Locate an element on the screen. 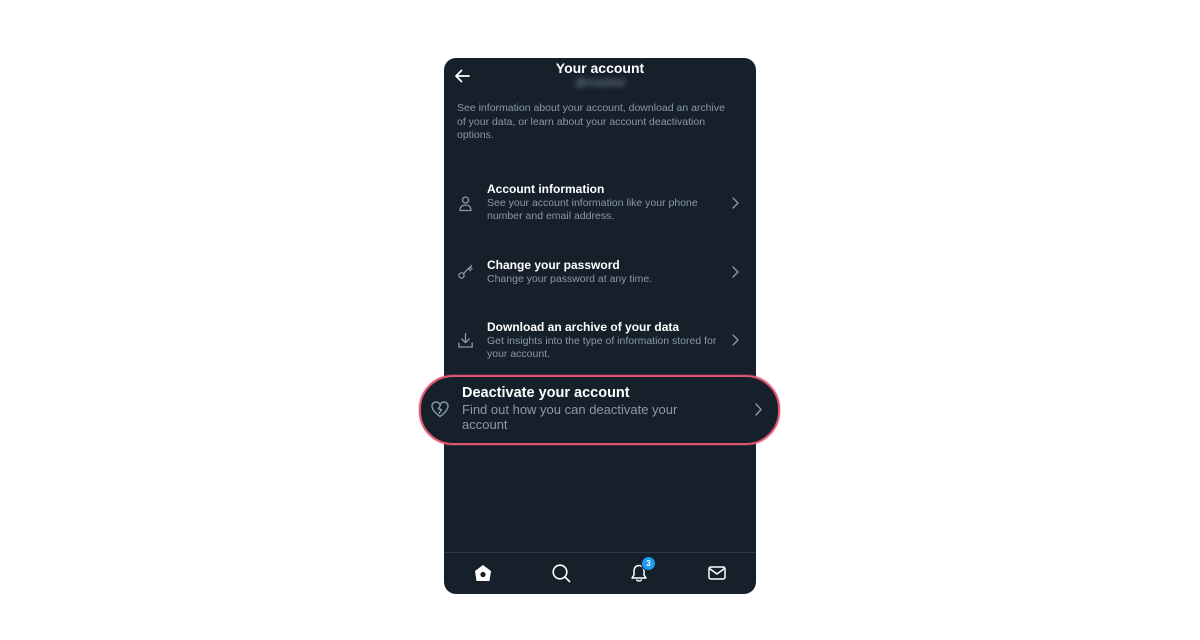  mail-icon is located at coordinates (717, 573).